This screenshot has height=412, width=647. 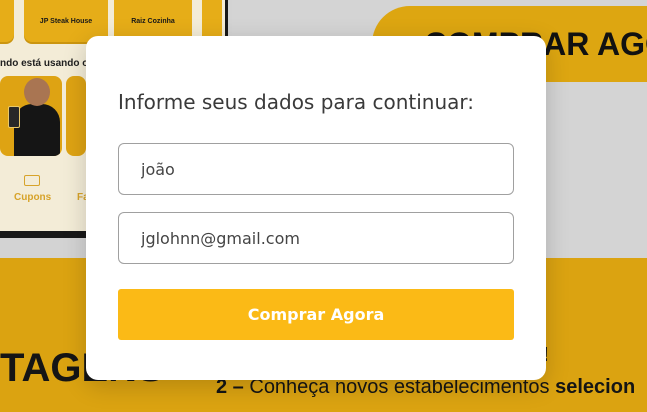 What do you see at coordinates (316, 238) in the screenshot?
I see `email-field` at bounding box center [316, 238].